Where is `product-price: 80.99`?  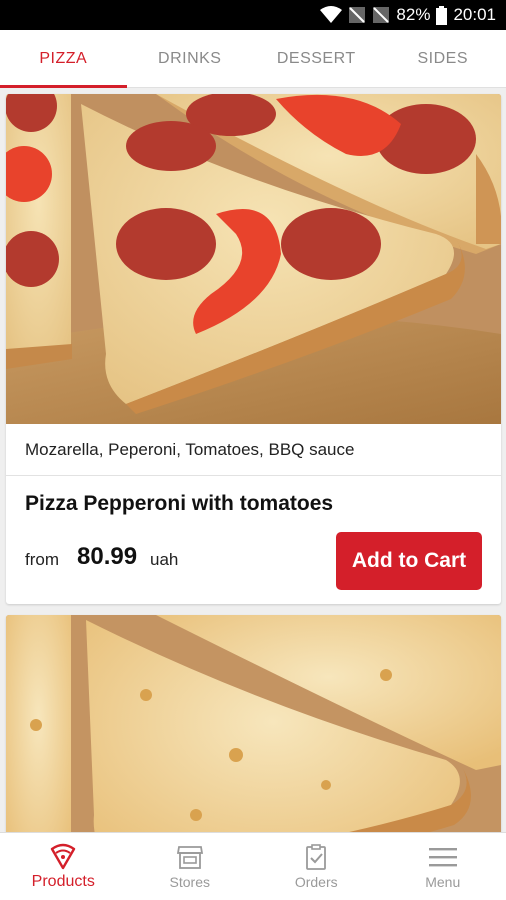 product-price: 80.99 is located at coordinates (107, 556).